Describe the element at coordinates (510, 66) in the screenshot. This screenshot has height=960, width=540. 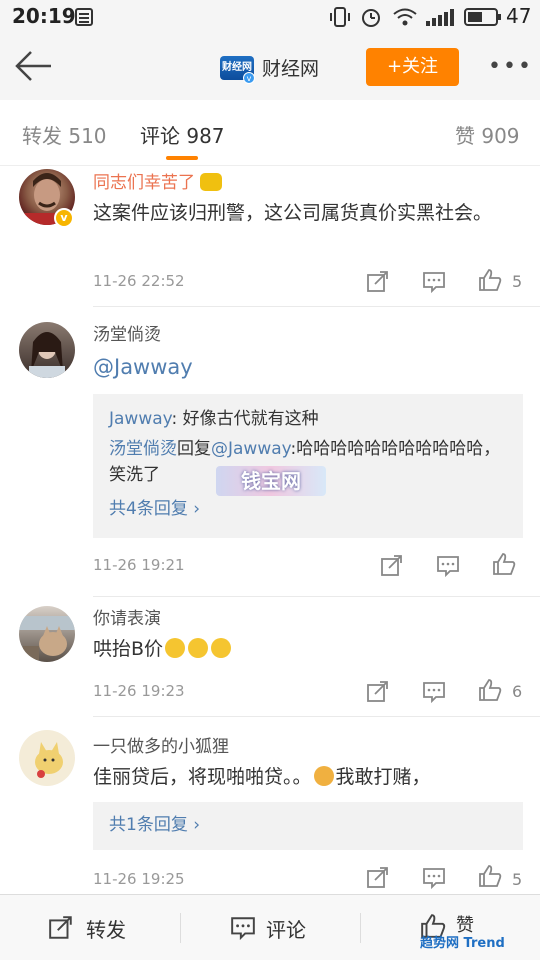
I see `more-options-icon: •••` at that location.